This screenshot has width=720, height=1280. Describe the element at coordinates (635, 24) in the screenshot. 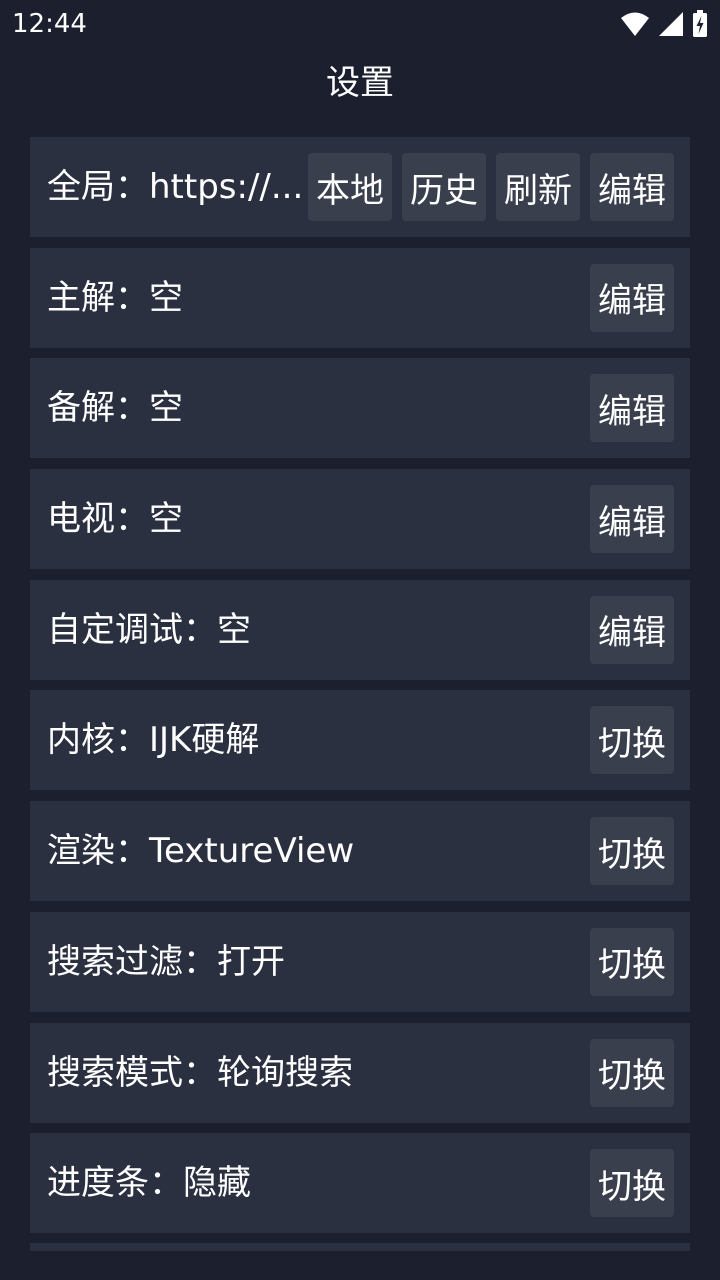

I see `wifi-icon` at that location.